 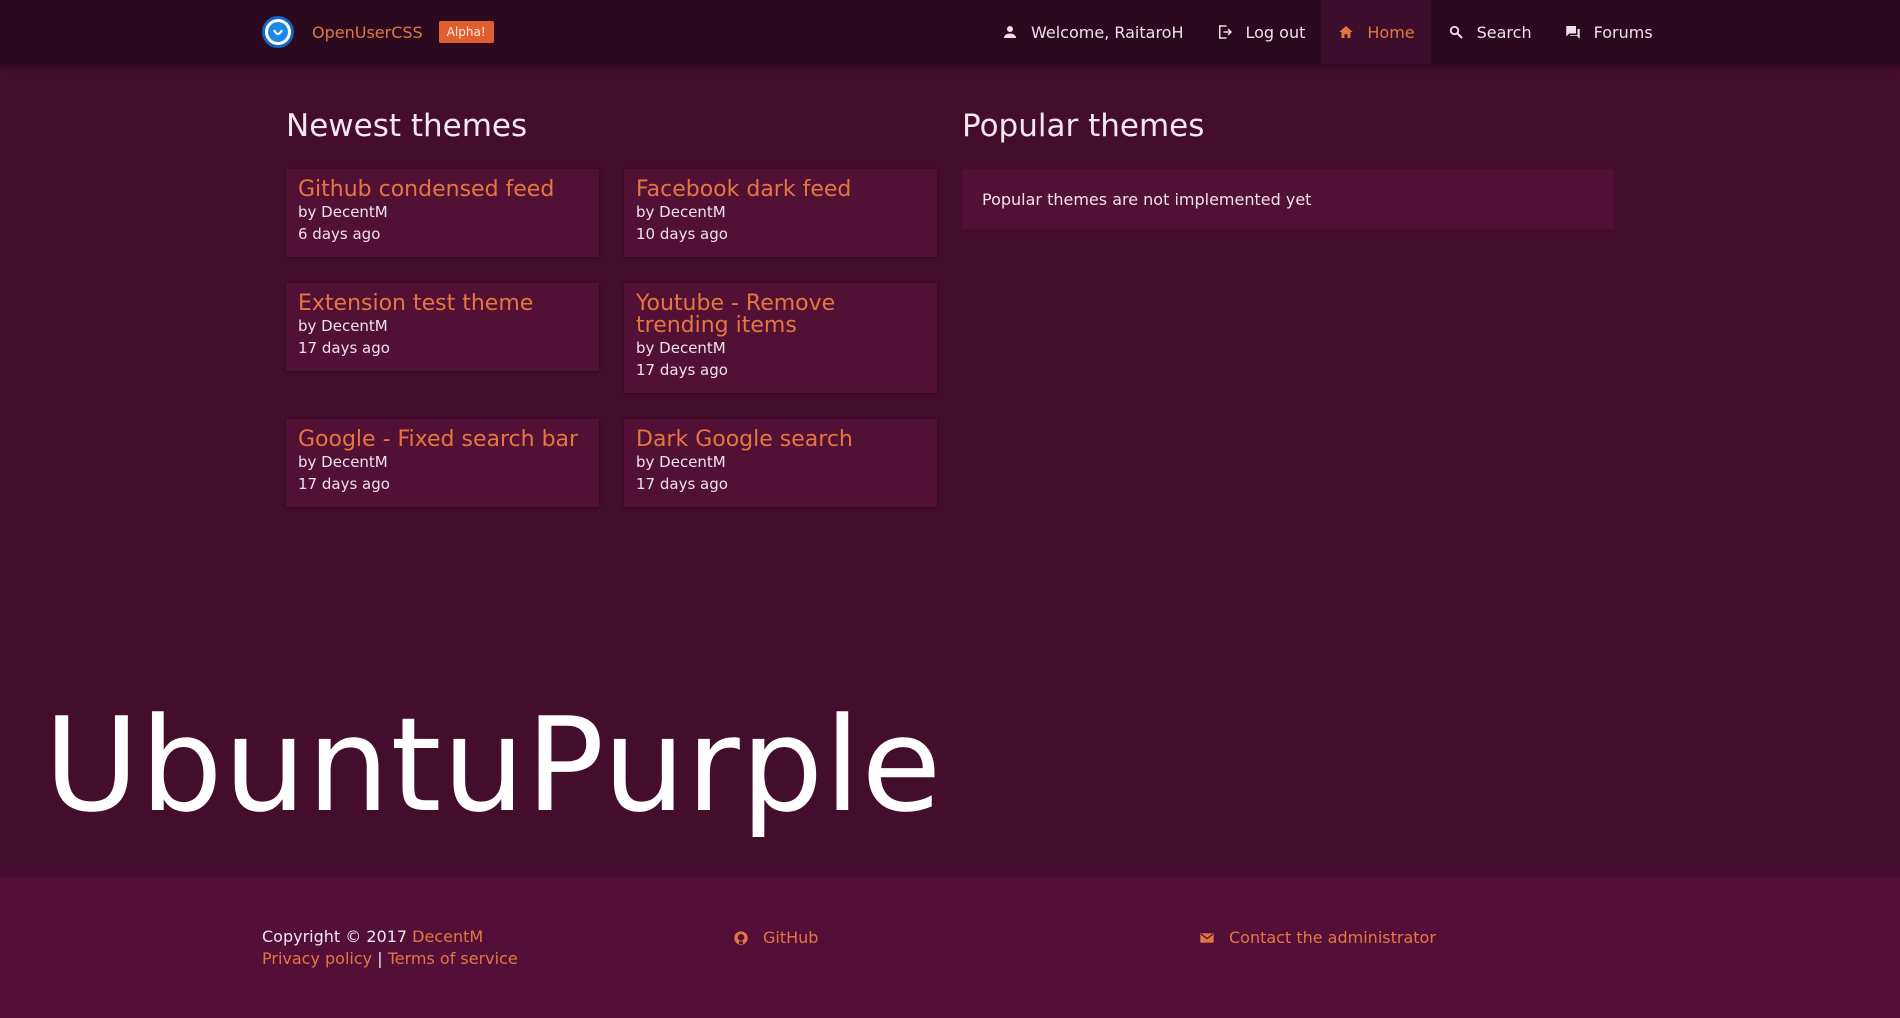 What do you see at coordinates (339, 234) in the screenshot?
I see `theme-date: 6 days ago` at bounding box center [339, 234].